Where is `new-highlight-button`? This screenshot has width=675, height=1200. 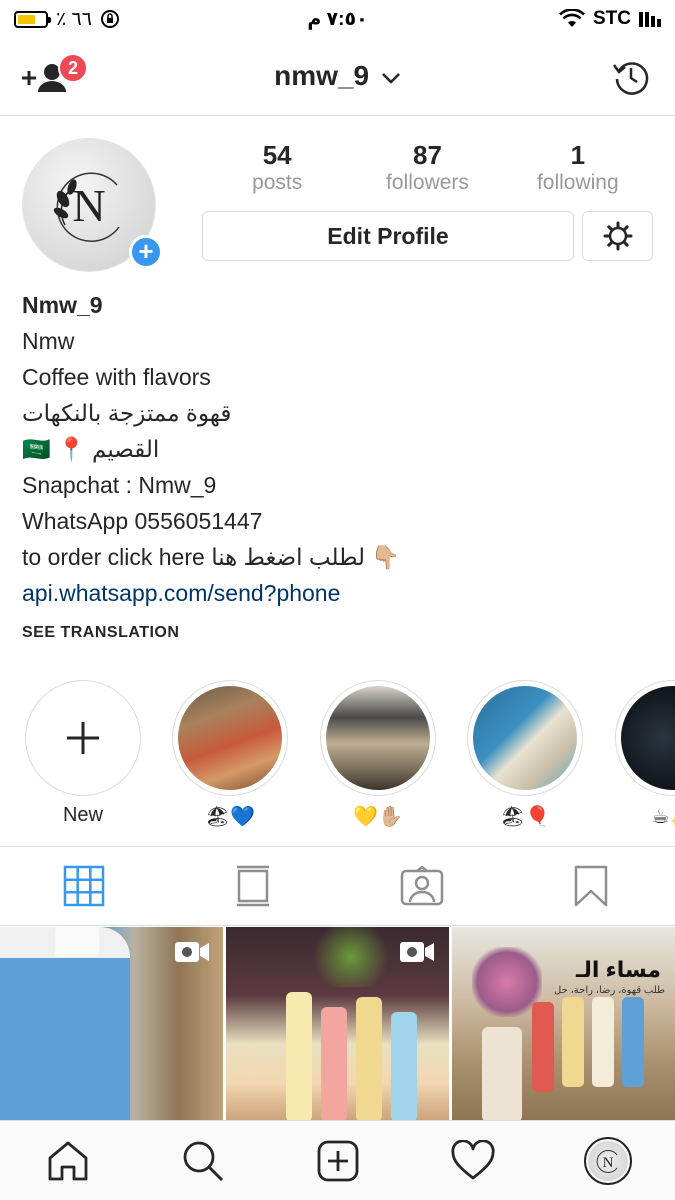 new-highlight-button is located at coordinates (83, 738).